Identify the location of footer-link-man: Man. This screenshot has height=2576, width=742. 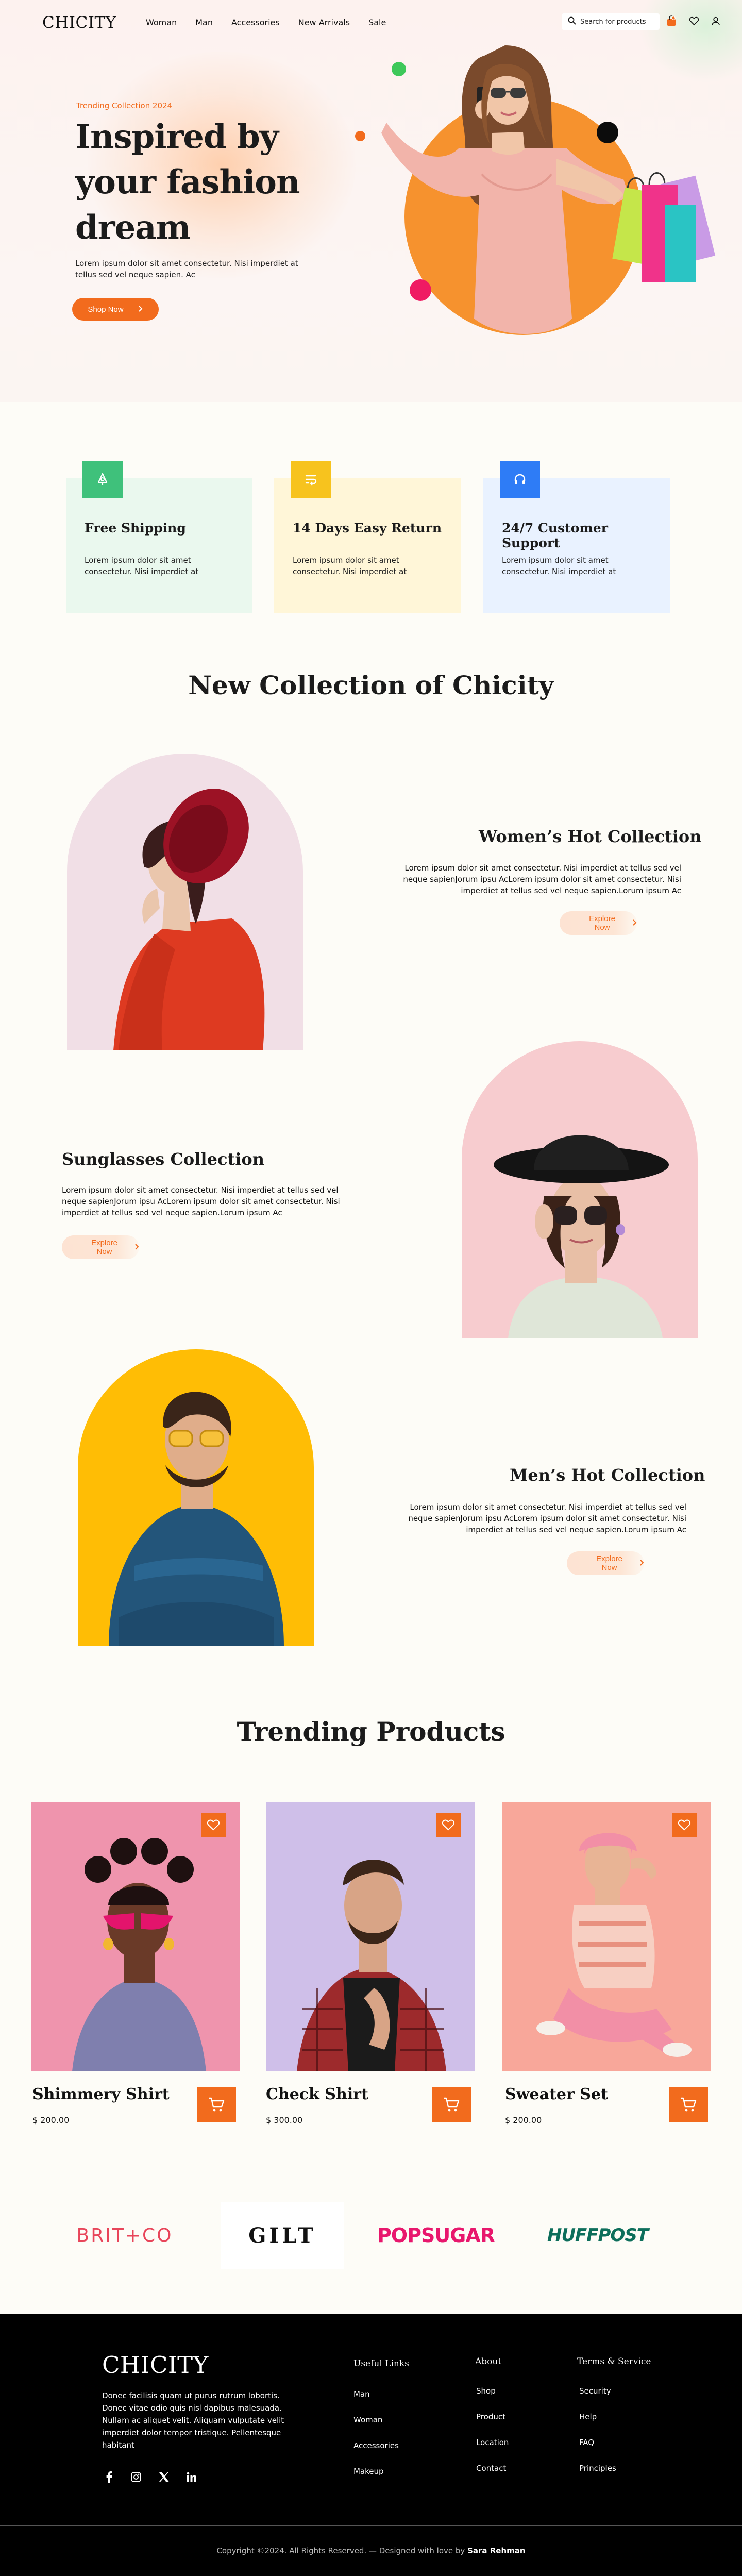
(361, 2394).